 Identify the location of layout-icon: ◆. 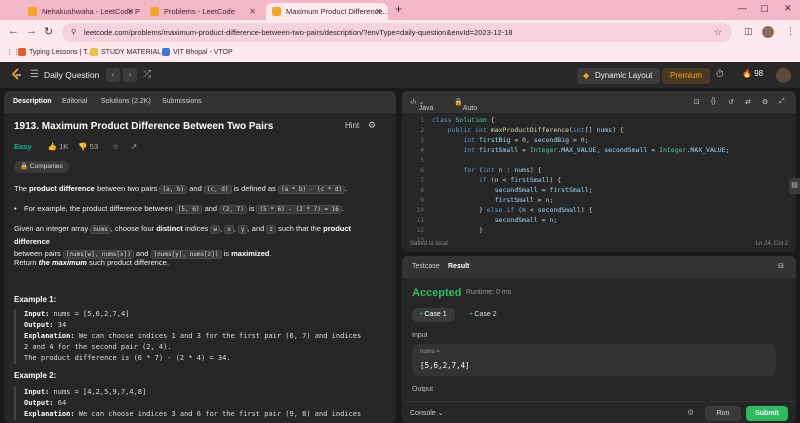
(586, 75).